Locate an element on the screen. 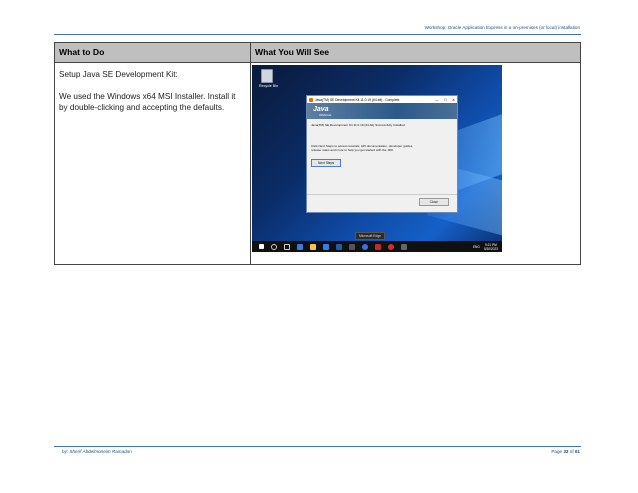 This screenshot has height=493, width=638. java-logo-subtext: ORACLE is located at coordinates (325, 115).